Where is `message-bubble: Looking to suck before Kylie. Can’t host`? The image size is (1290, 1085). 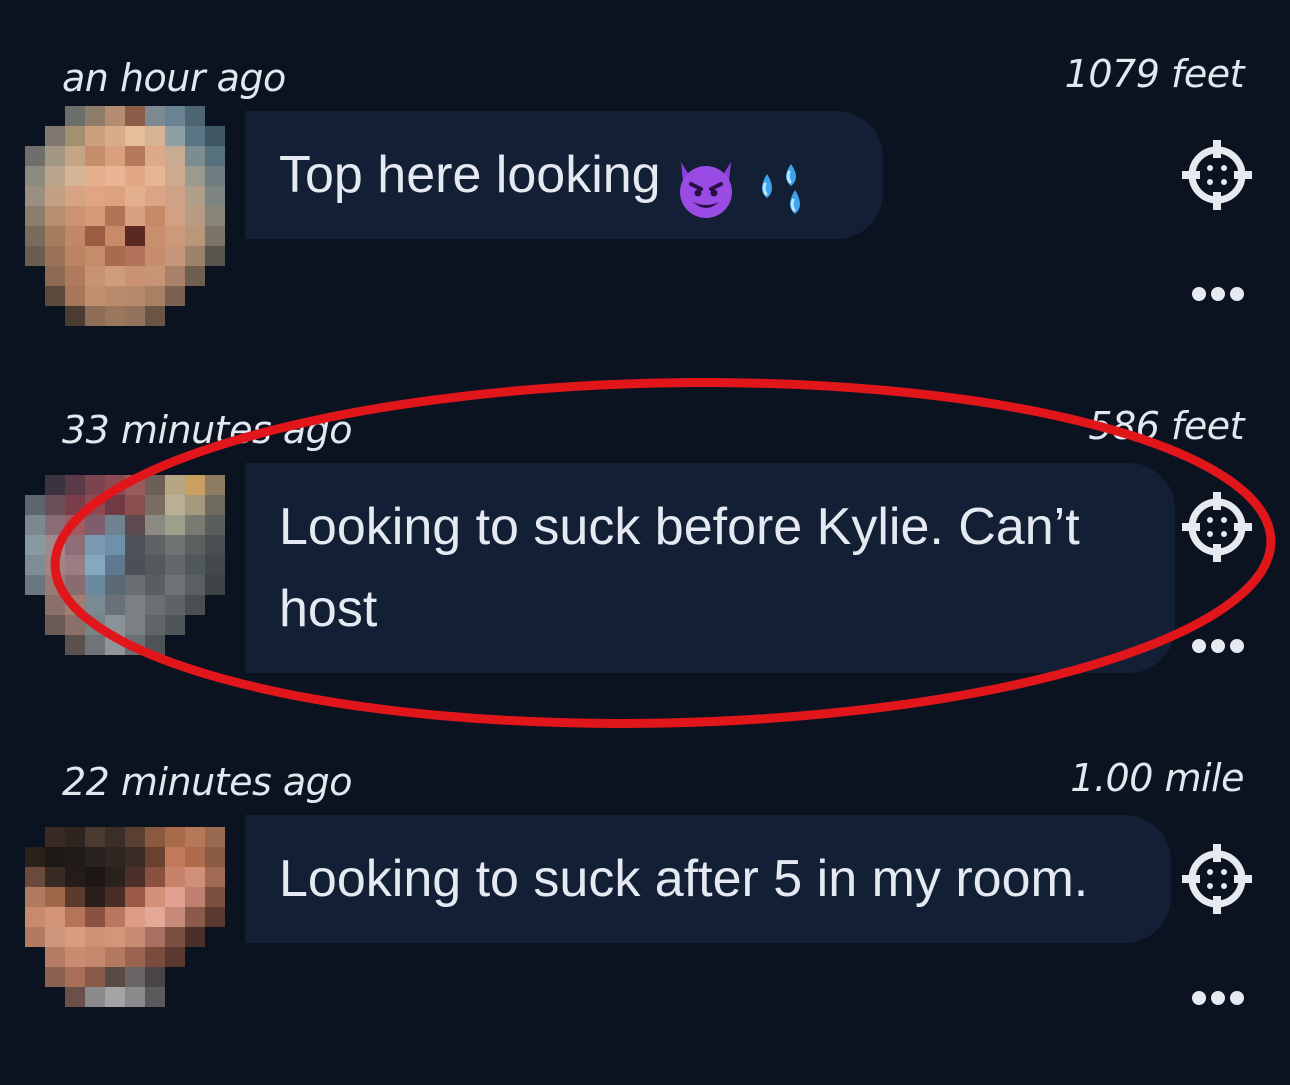
message-bubble: Looking to suck before Kylie. Can’t host is located at coordinates (710, 568).